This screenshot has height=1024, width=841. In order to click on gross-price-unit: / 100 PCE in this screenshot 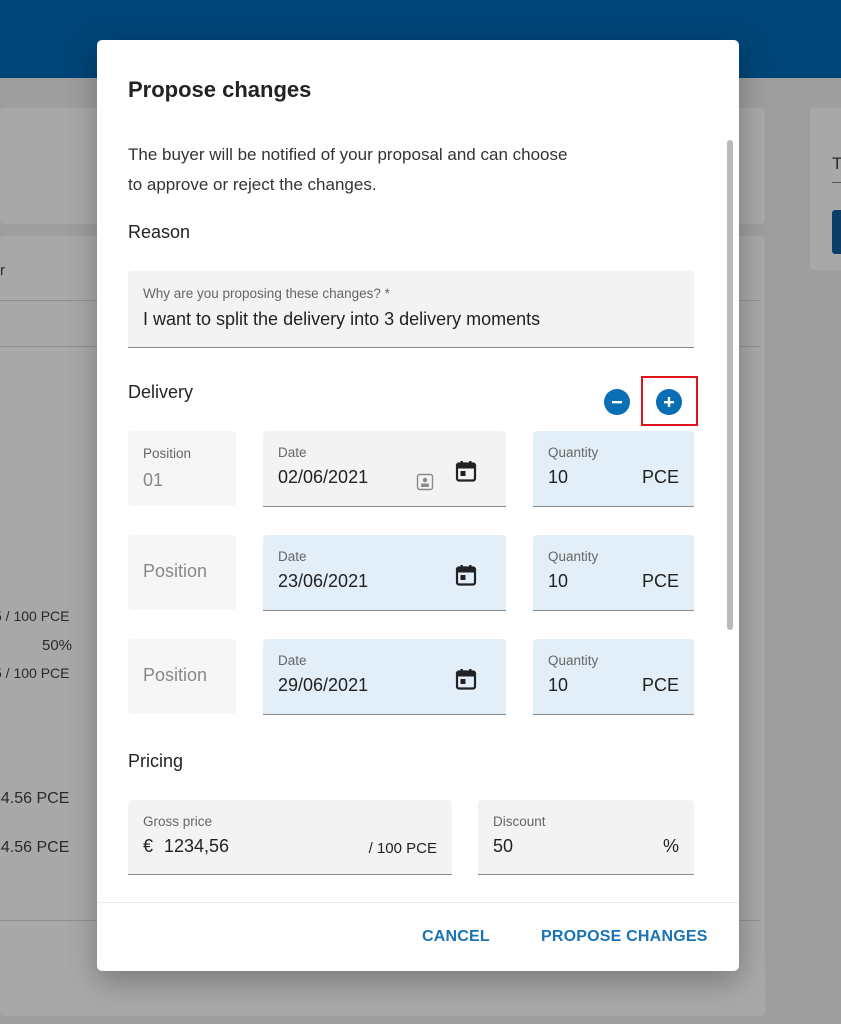, I will do `click(402, 848)`.